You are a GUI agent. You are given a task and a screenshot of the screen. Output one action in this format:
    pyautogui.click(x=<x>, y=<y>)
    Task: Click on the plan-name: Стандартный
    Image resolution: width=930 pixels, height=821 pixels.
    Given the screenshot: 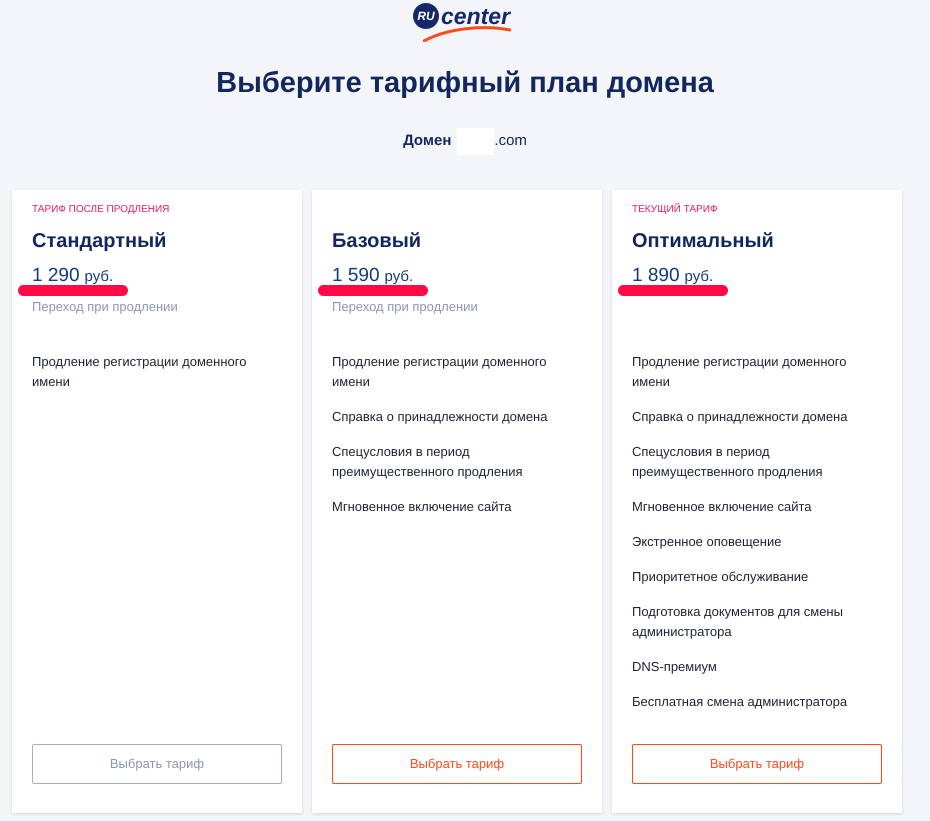 What is the action you would take?
    pyautogui.click(x=99, y=241)
    